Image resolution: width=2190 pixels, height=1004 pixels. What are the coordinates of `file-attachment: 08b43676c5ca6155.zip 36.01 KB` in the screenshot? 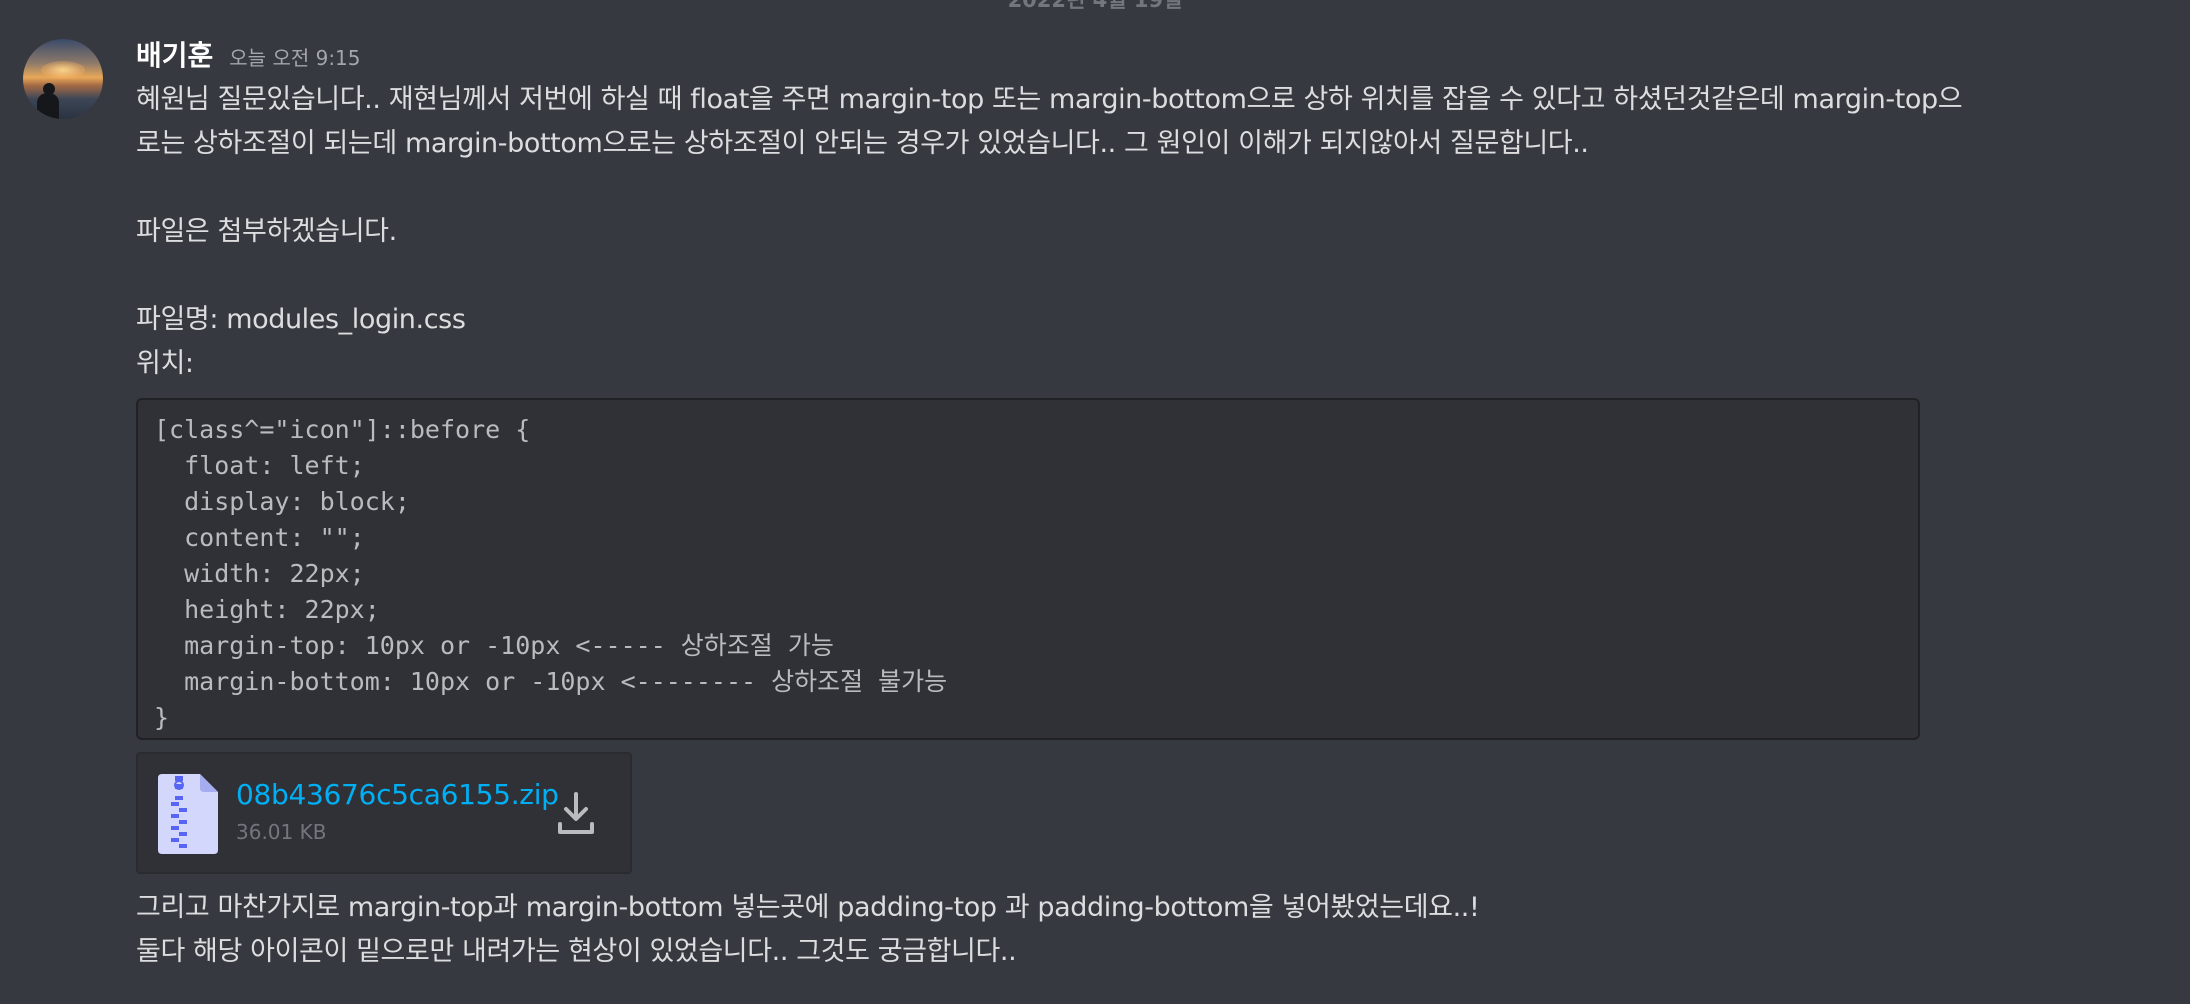 It's located at (384, 813).